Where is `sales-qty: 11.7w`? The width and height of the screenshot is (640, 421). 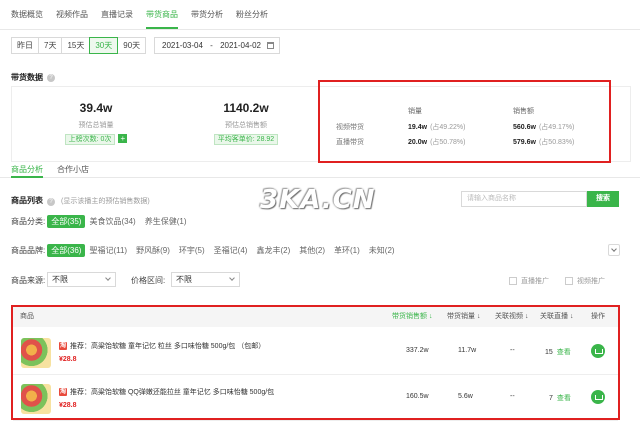
sales-qty: 11.7w is located at coordinates (467, 350).